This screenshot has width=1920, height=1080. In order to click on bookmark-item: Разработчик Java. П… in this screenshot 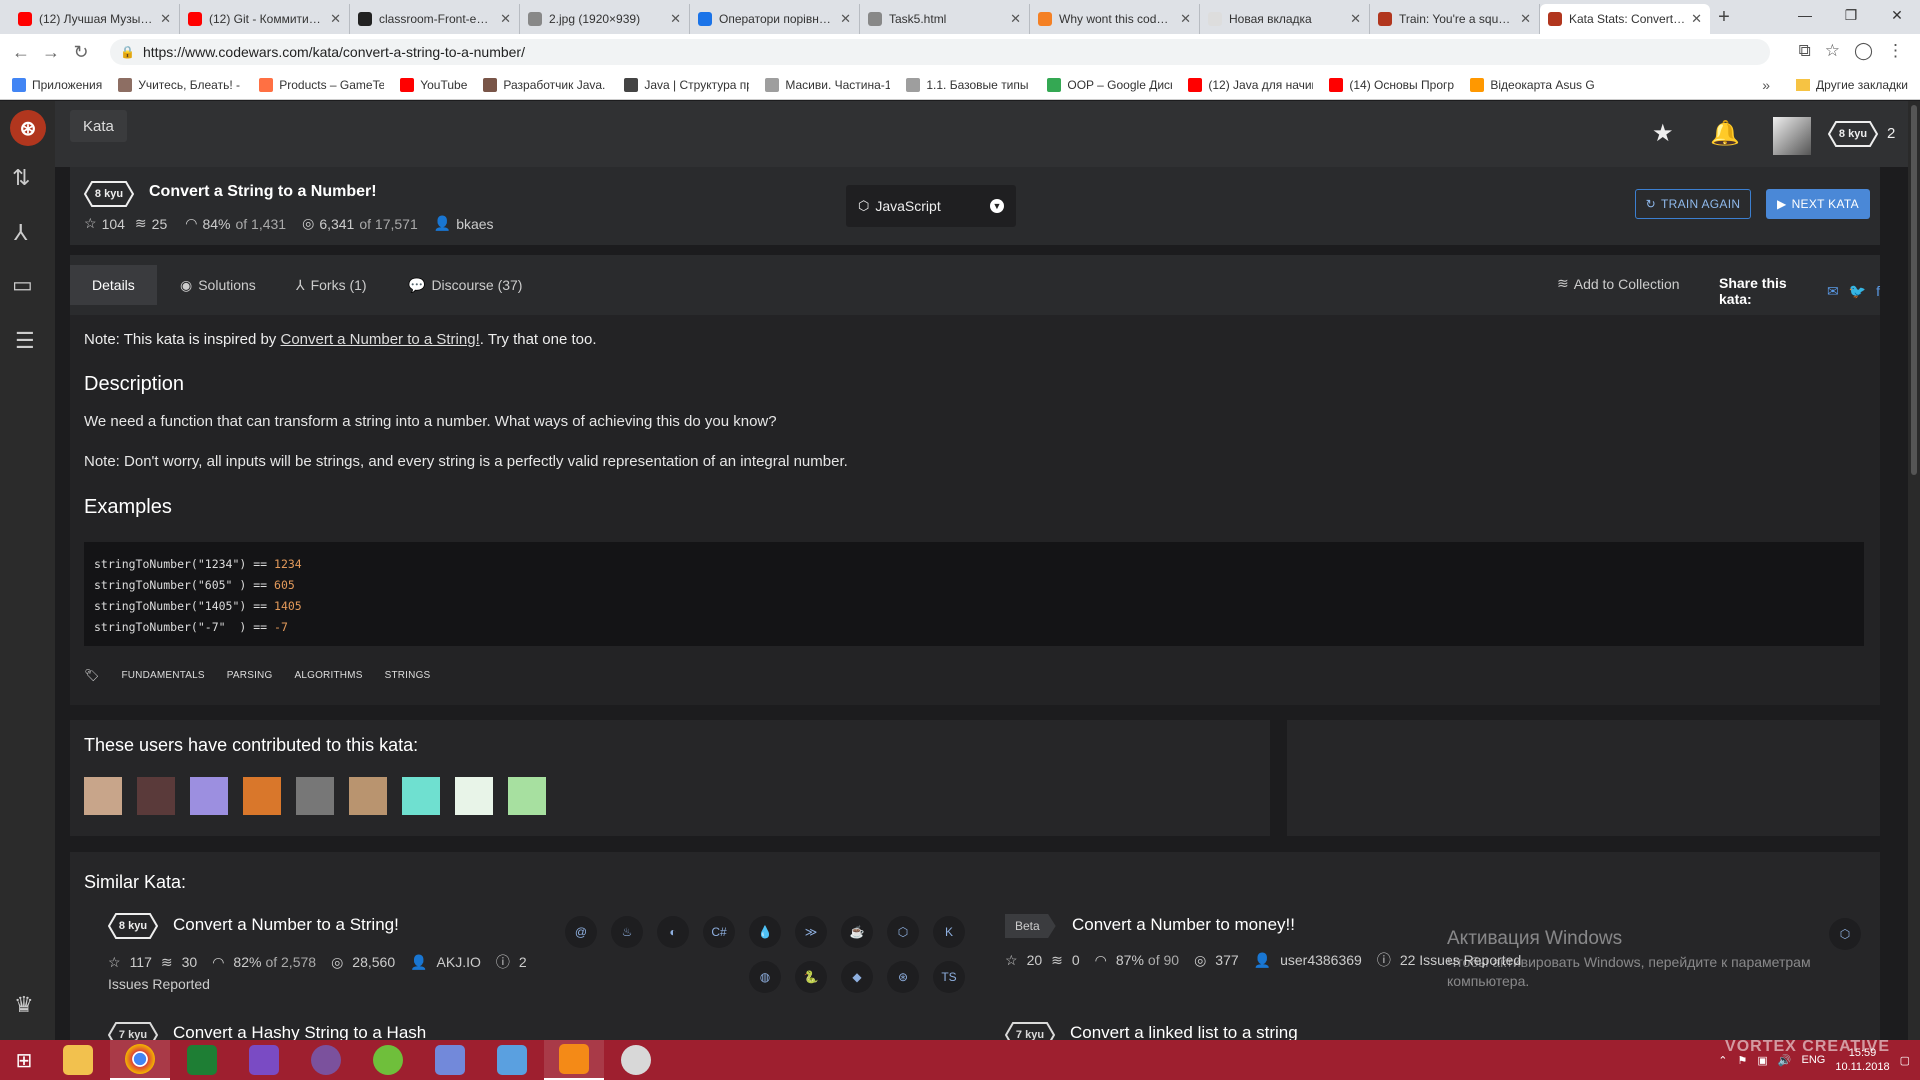, I will do `click(545, 84)`.